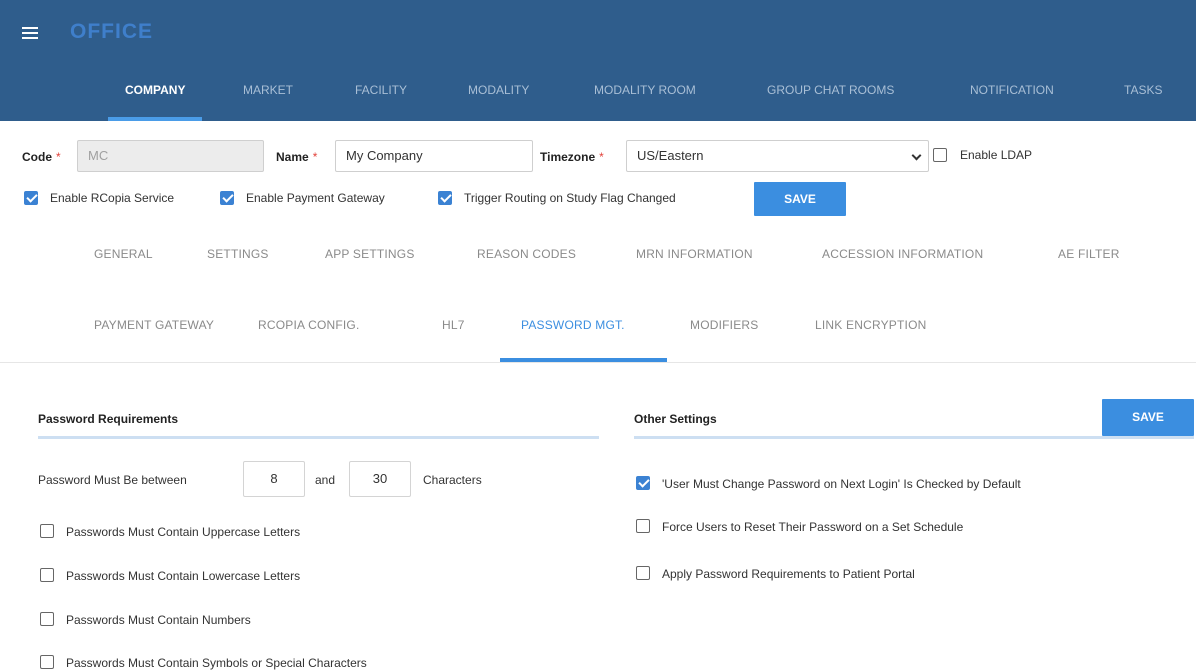 The height and width of the screenshot is (672, 1196). What do you see at coordinates (183, 532) in the screenshot?
I see `uppercase-label: Passwords Must Contain Uppercase Letters` at bounding box center [183, 532].